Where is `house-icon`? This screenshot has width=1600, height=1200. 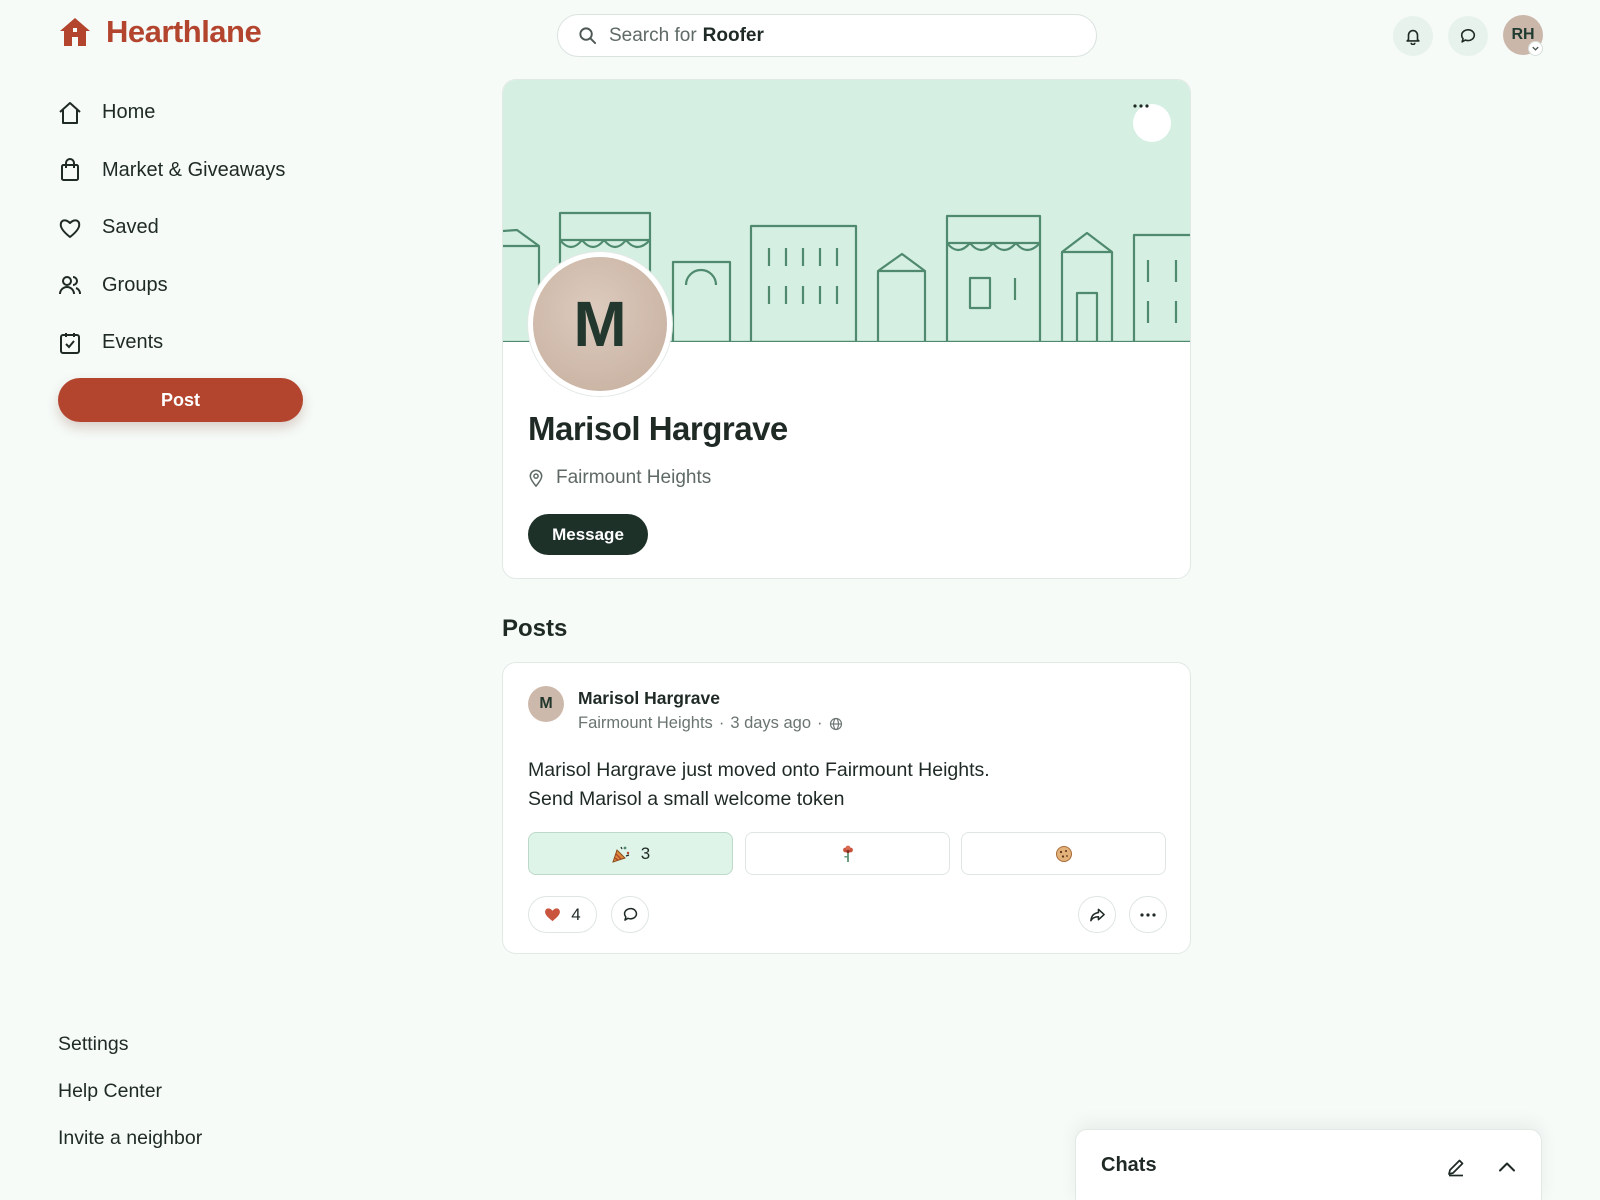 house-icon is located at coordinates (75, 32).